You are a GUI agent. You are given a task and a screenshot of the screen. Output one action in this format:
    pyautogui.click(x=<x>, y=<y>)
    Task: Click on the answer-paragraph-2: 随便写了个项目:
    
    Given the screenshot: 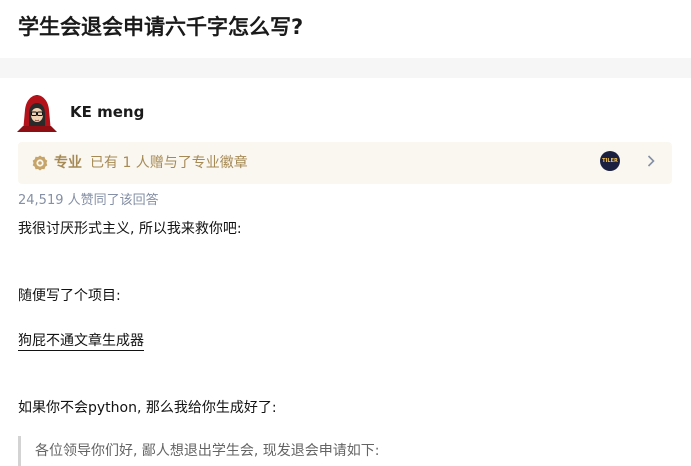 What is the action you would take?
    pyautogui.click(x=69, y=296)
    